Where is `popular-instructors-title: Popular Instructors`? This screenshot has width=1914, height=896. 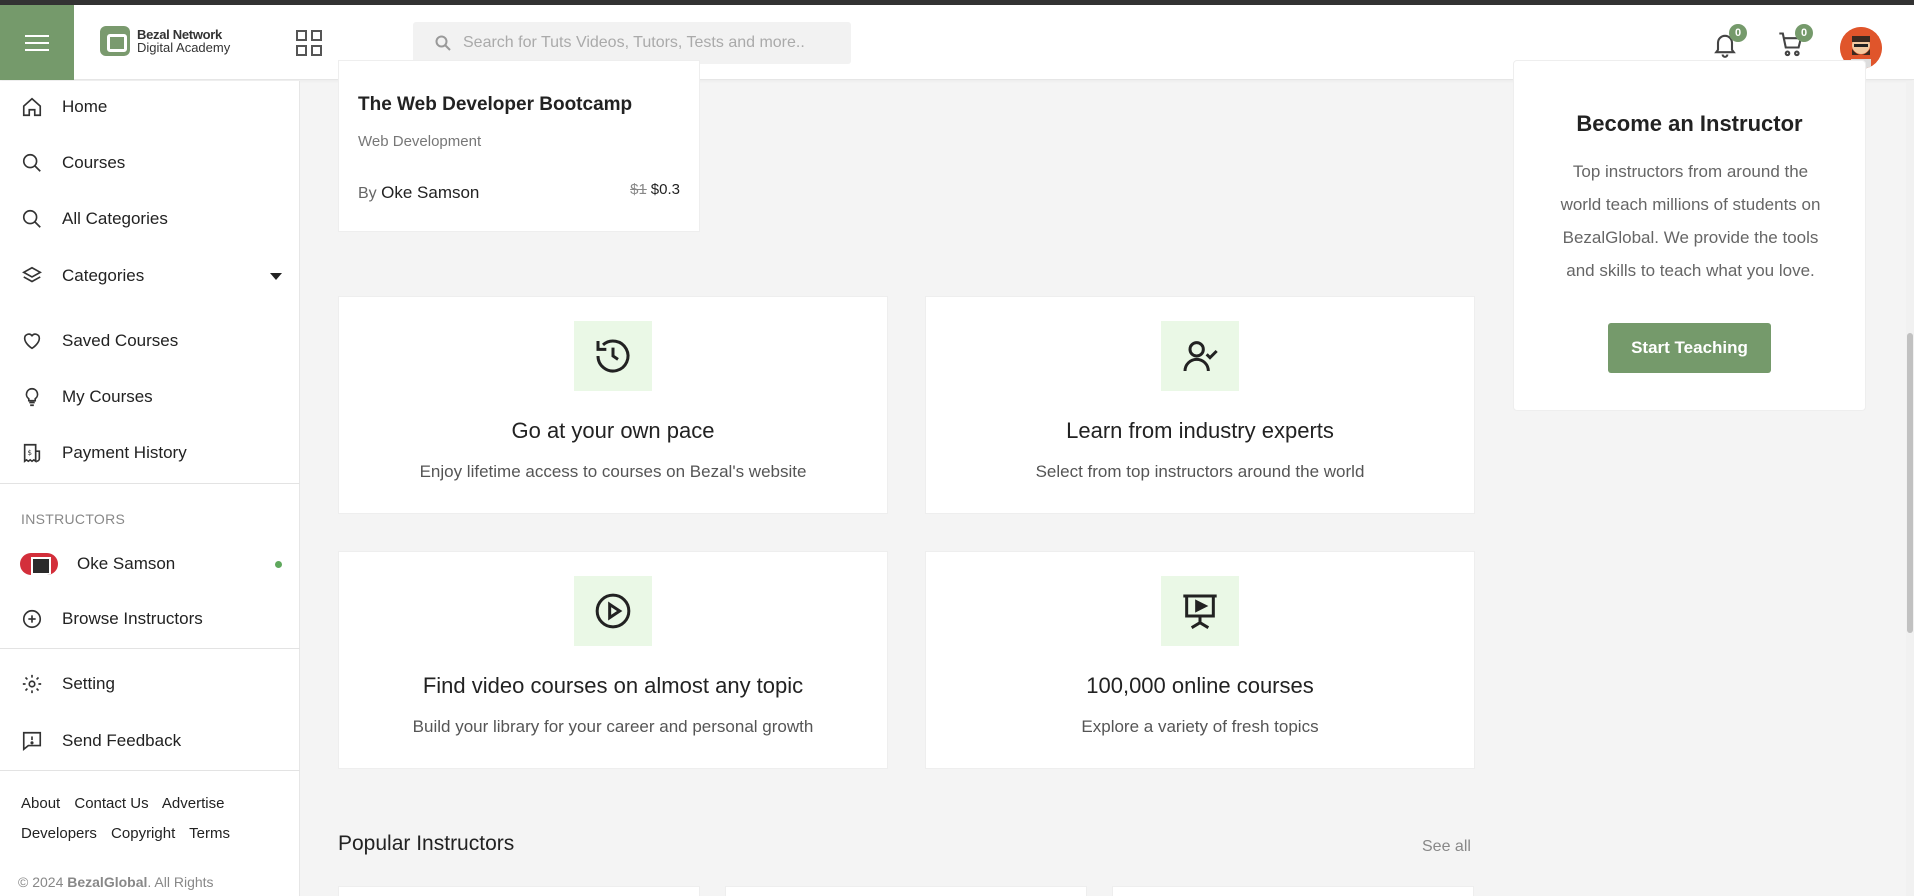
popular-instructors-title: Popular Instructors is located at coordinates (426, 843).